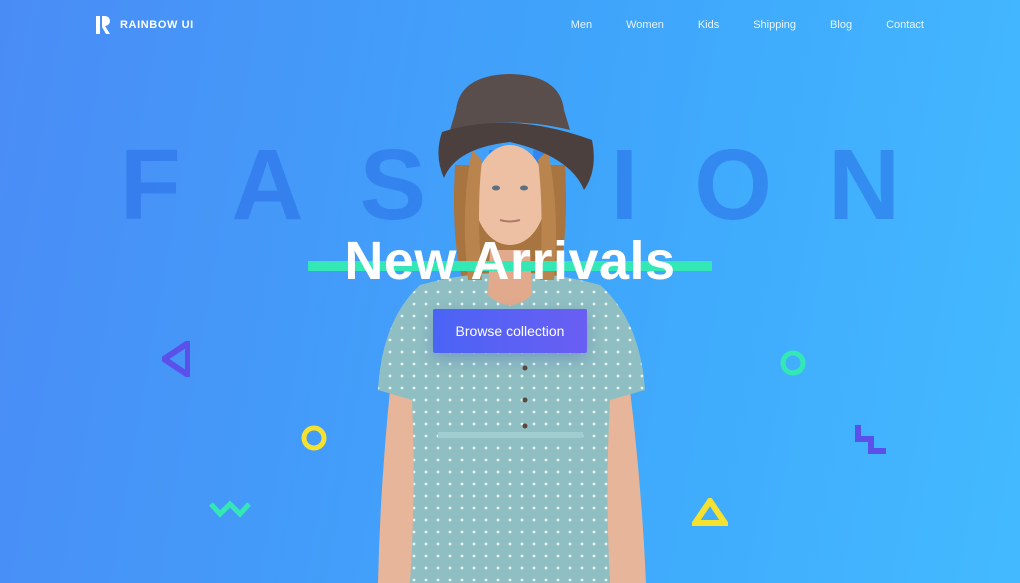 The width and height of the screenshot is (1020, 583). What do you see at coordinates (581, 25) in the screenshot?
I see `nav-item-men: Men` at bounding box center [581, 25].